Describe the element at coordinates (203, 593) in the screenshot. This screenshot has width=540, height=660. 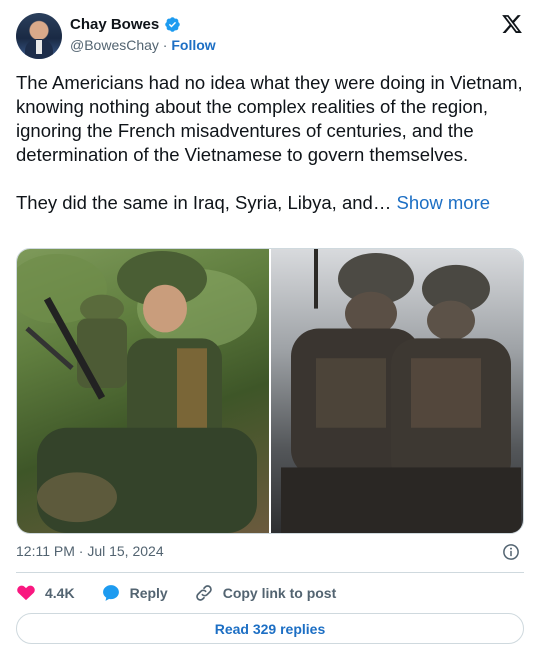
I see `link-icon` at that location.